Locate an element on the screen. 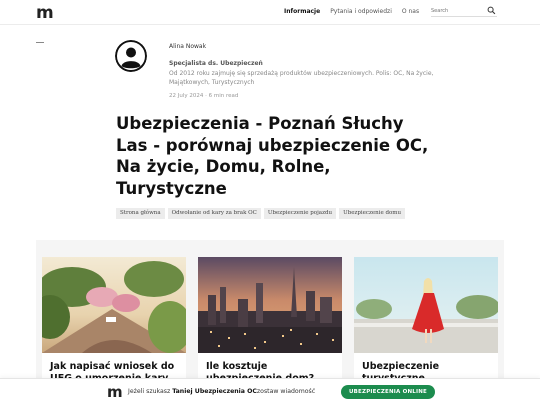 The height and width of the screenshot is (405, 540). nav-item-informacje: Informacje is located at coordinates (302, 11).